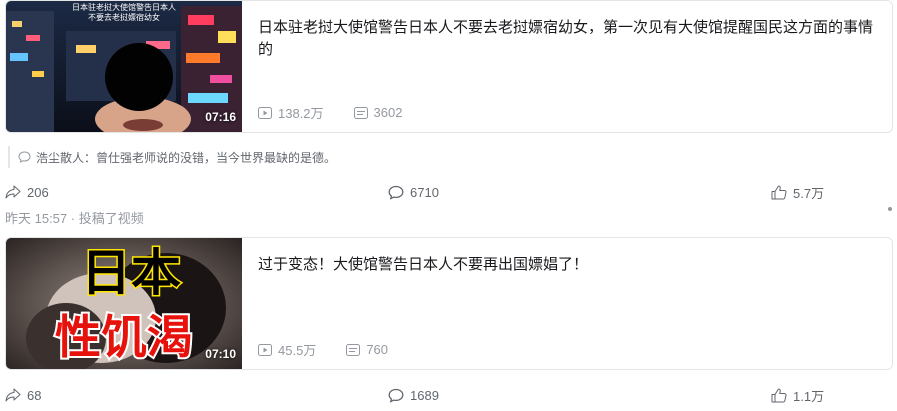 This screenshot has width=897, height=411. What do you see at coordinates (448, 157) in the screenshot?
I see `hot-comment: 浩尘散人： 曾仕强老师说的没错，当今世界最缺的是德。` at bounding box center [448, 157].